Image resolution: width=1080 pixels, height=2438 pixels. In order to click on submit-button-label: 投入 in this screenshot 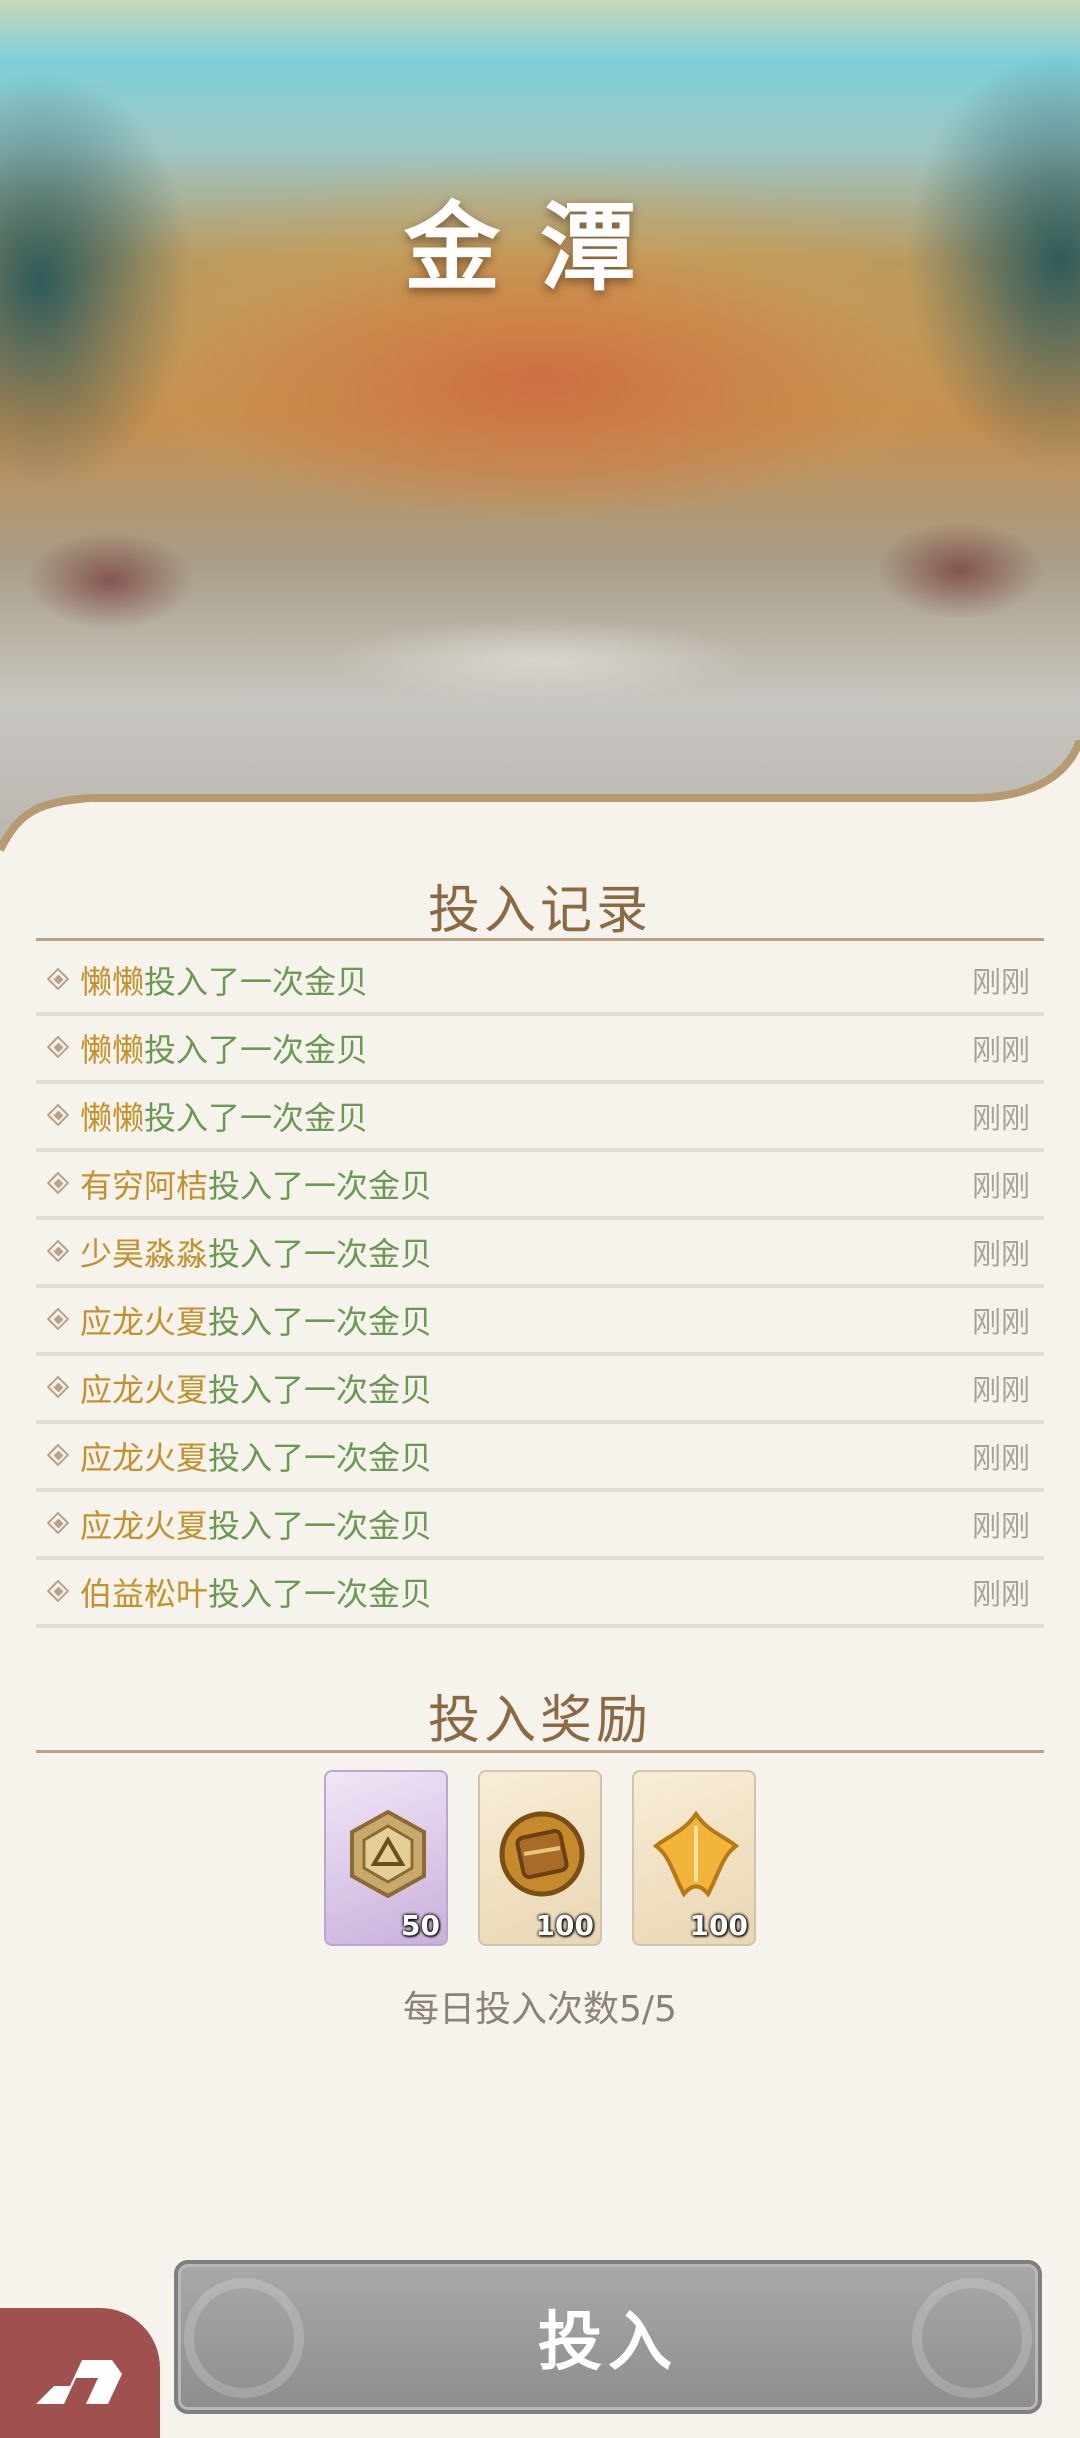, I will do `click(608, 2342)`.